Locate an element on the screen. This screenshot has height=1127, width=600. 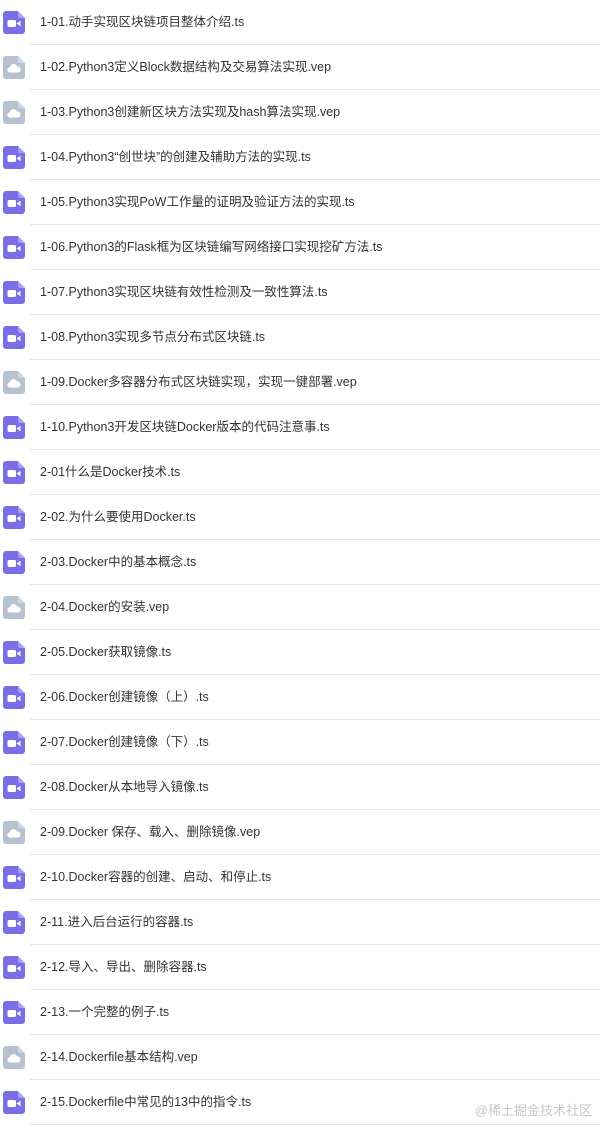
file-row: 2-12.导入、导出、删除容器.ts is located at coordinates (300, 967).